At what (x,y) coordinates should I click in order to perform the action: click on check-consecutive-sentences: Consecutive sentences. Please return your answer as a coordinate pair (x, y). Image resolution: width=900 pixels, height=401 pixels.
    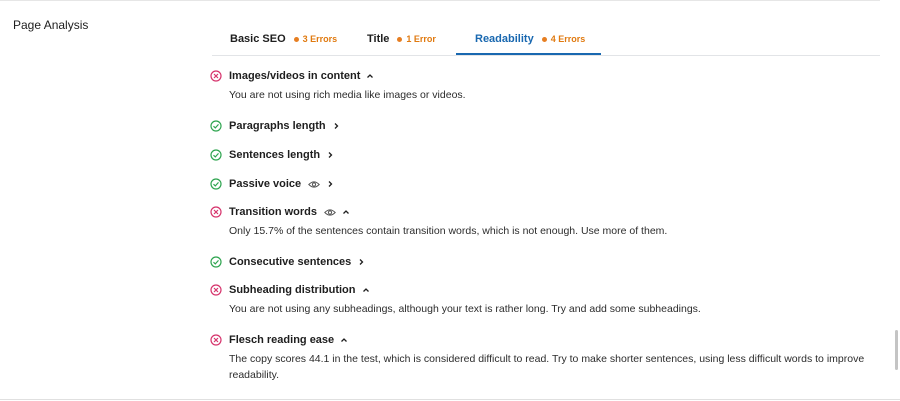
    Looking at the image, I should click on (550, 262).